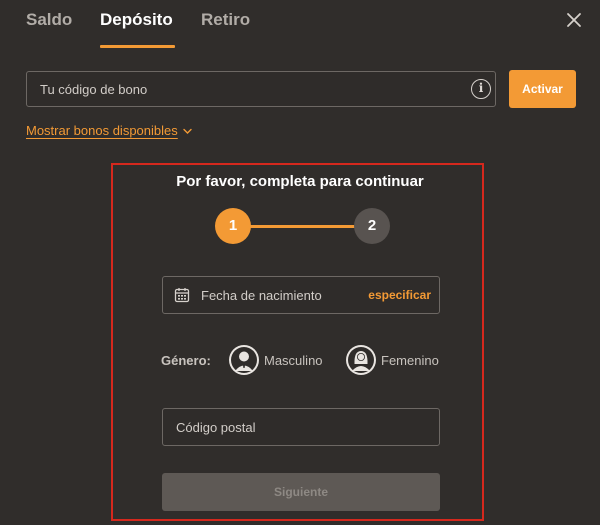 The image size is (600, 525). Describe the element at coordinates (244, 360) in the screenshot. I see `male-avatar-icon` at that location.